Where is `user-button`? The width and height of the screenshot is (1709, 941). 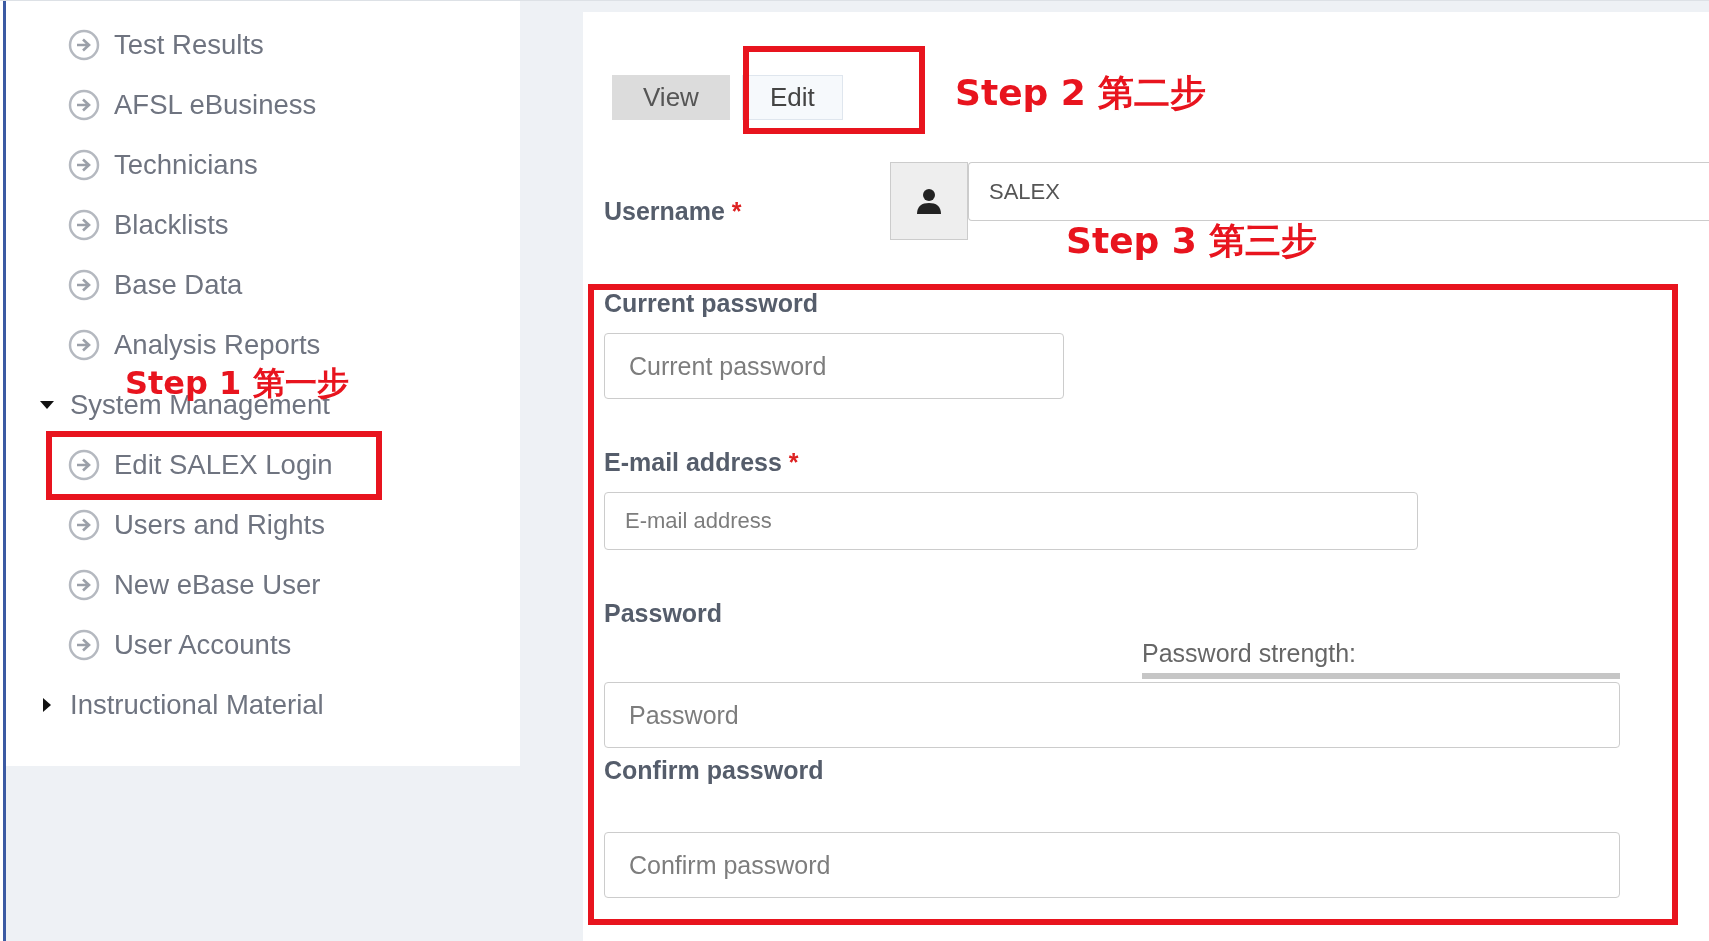 user-button is located at coordinates (929, 201).